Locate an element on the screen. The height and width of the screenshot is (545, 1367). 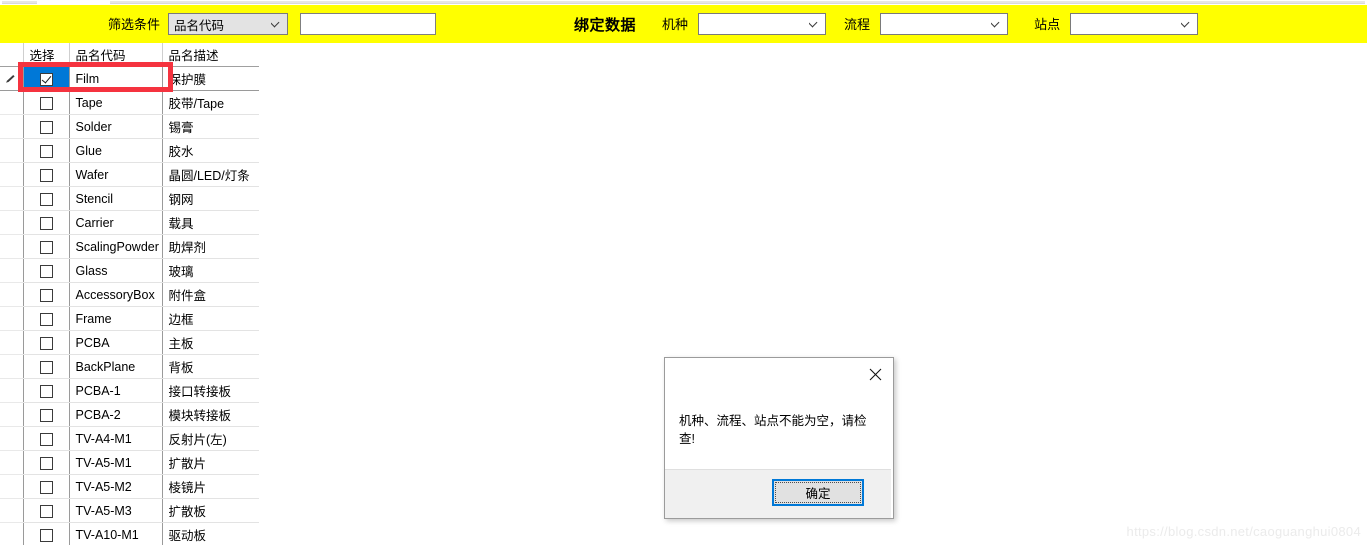
cell-product-desc: 晶圆/LED/灯条 is located at coordinates (210, 174).